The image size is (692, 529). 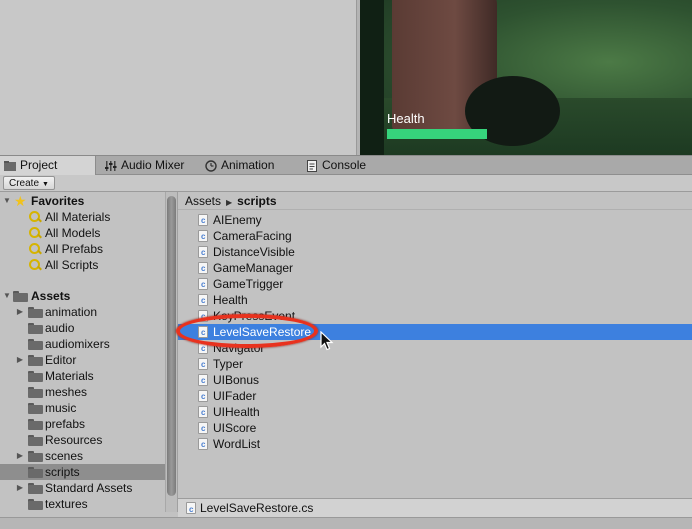 I want to click on file-row: UIBonus, so click(x=435, y=380).